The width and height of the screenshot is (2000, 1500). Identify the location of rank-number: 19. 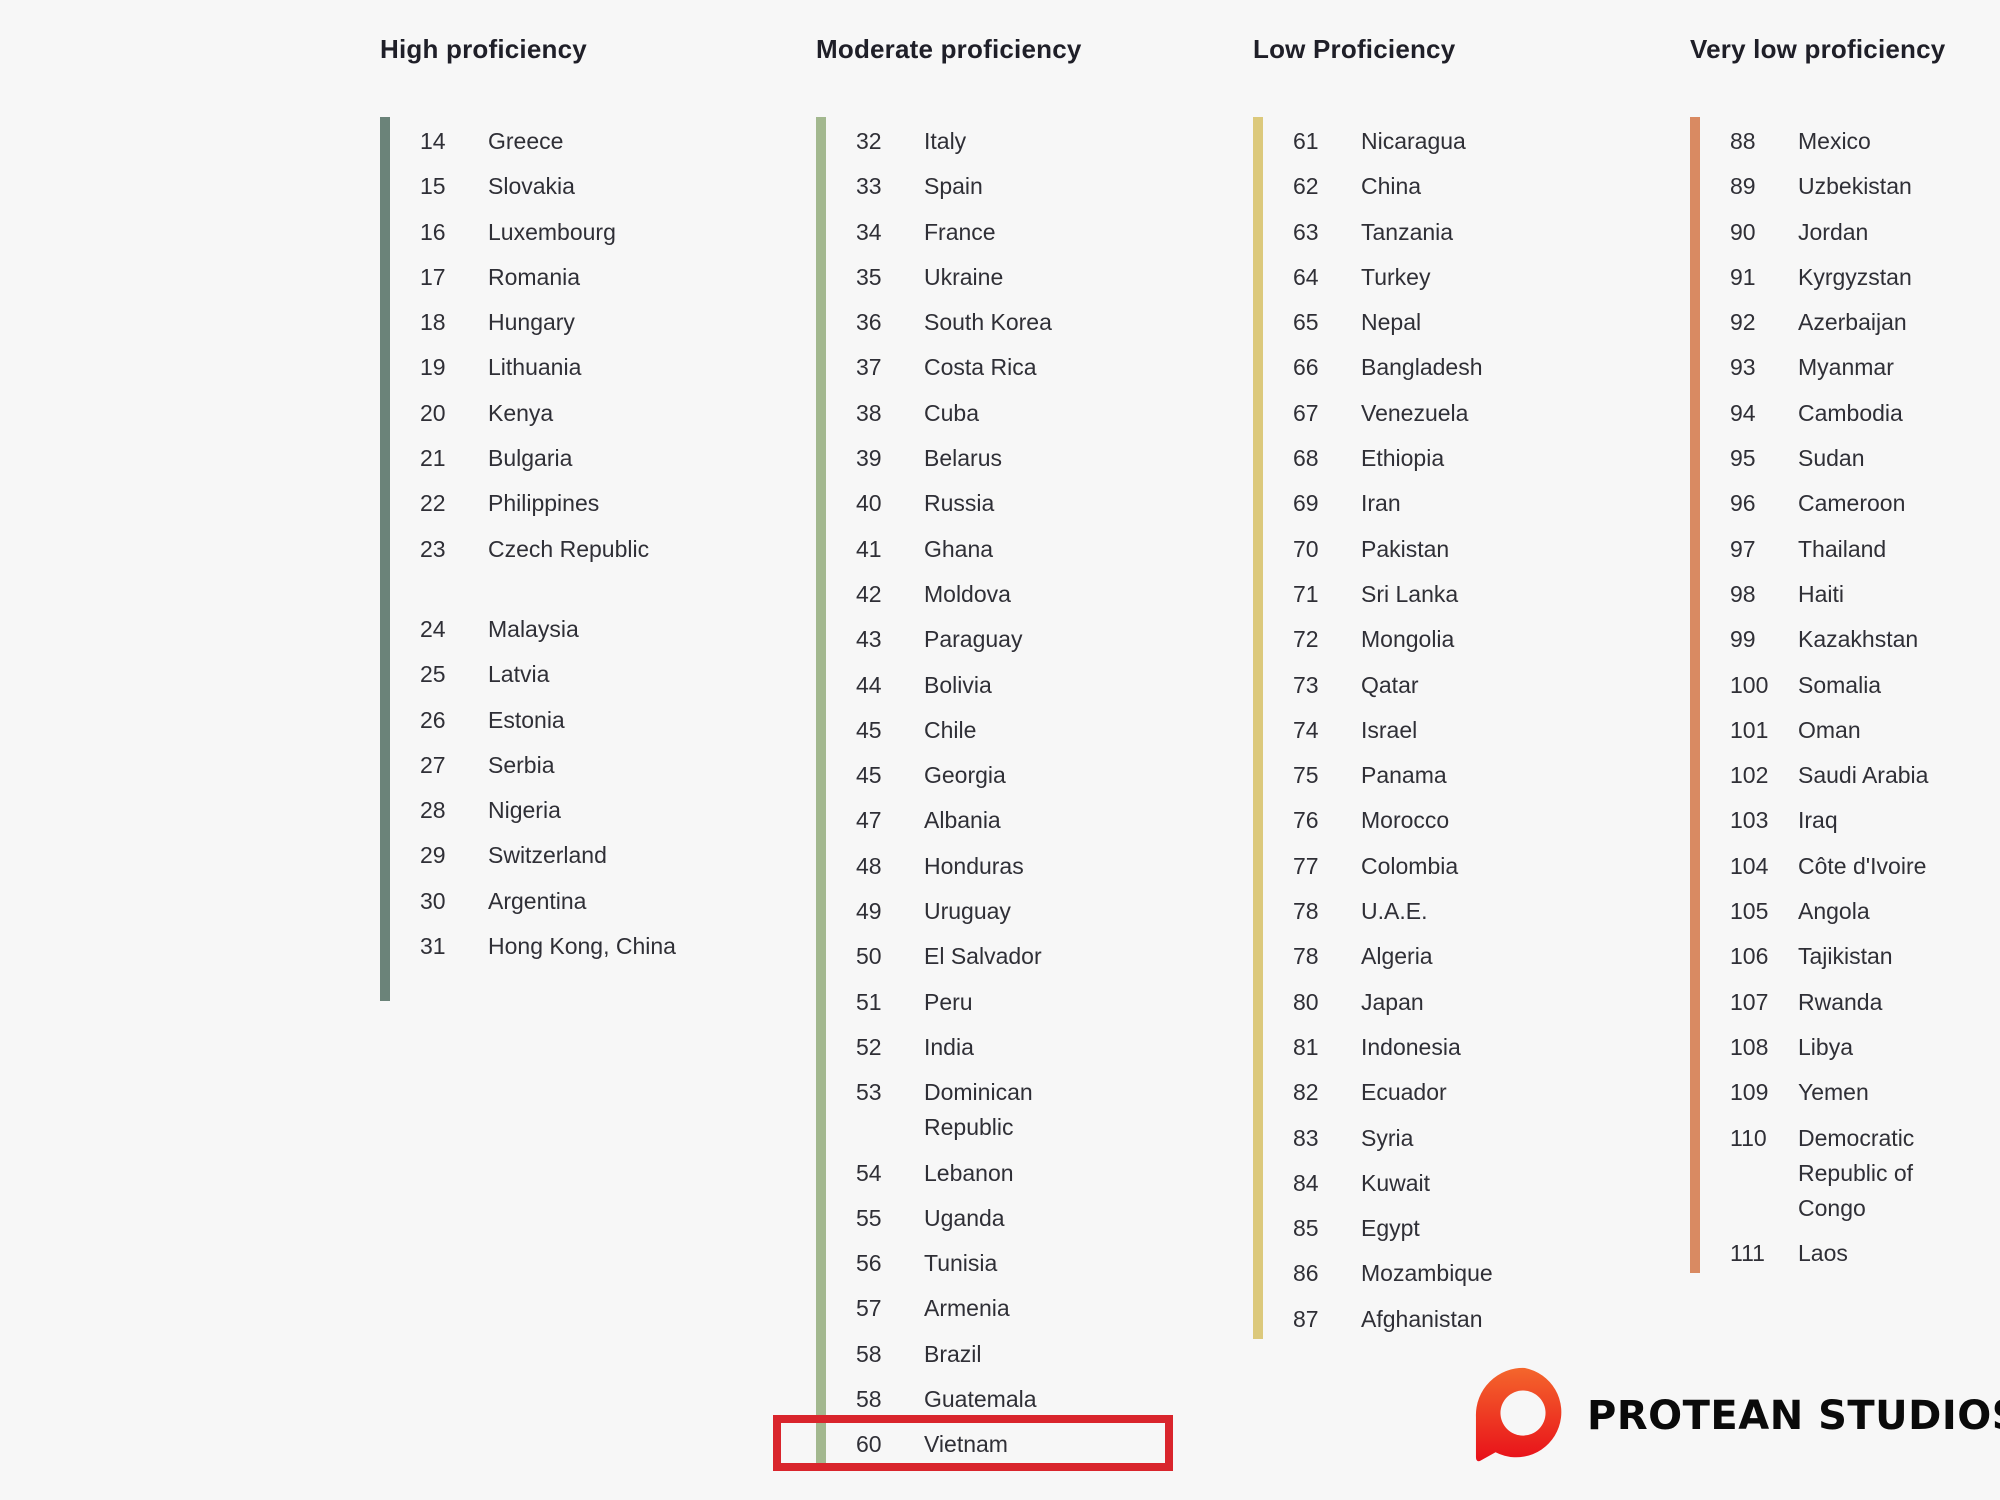
(433, 367).